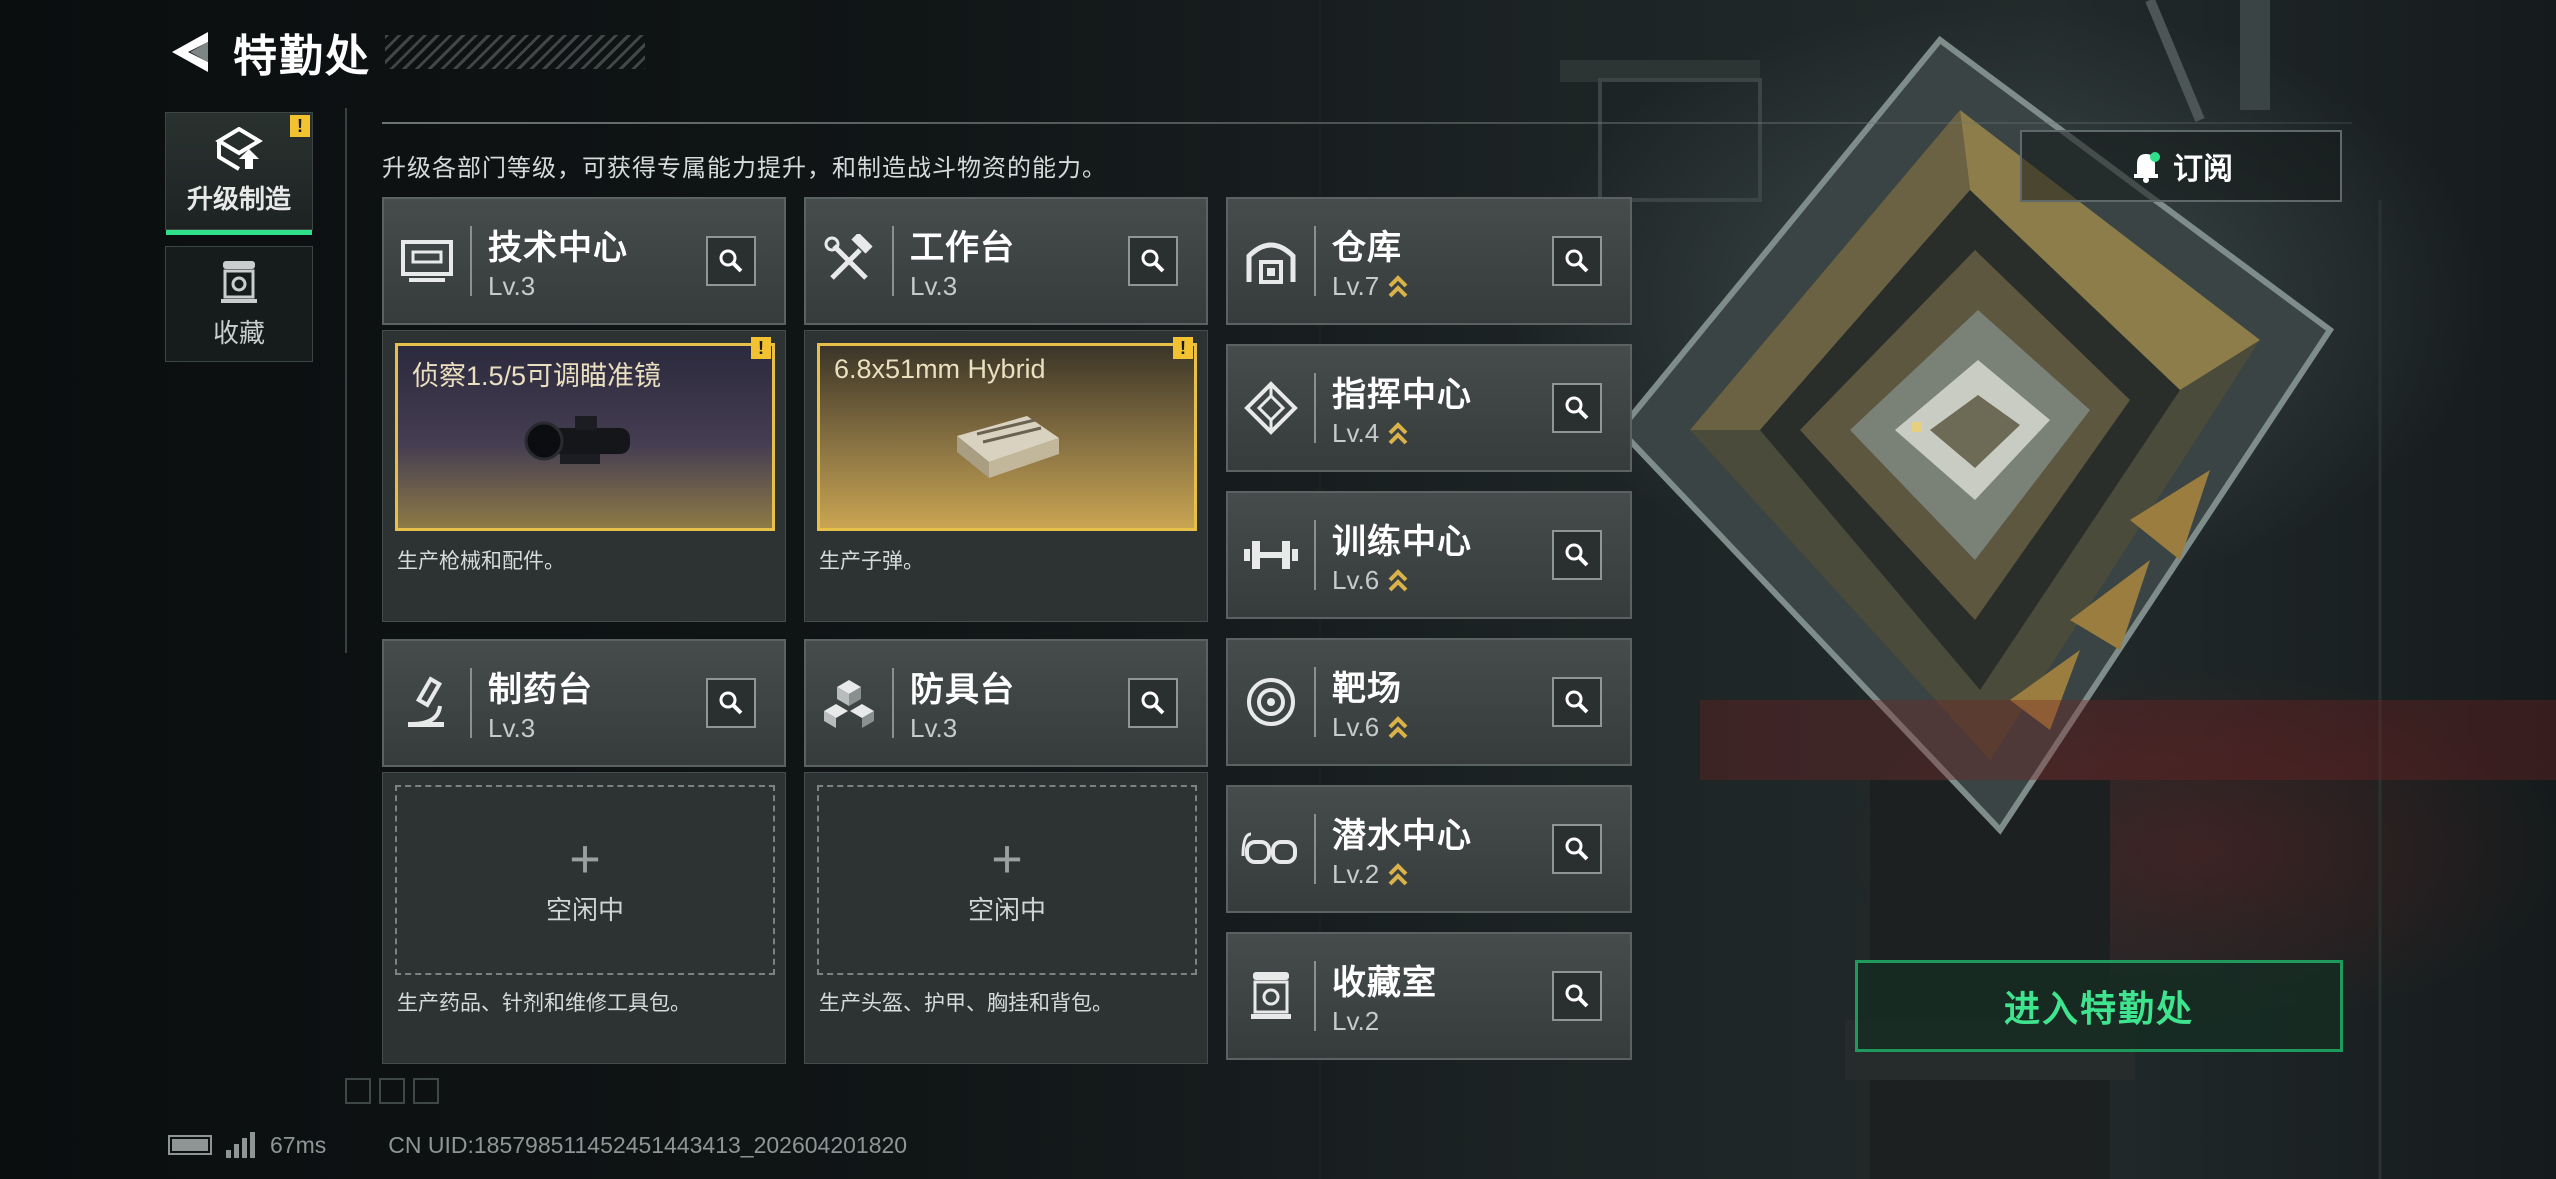 This screenshot has width=2556, height=1179. What do you see at coordinates (577, 440) in the screenshot?
I see `scope-item-image` at bounding box center [577, 440].